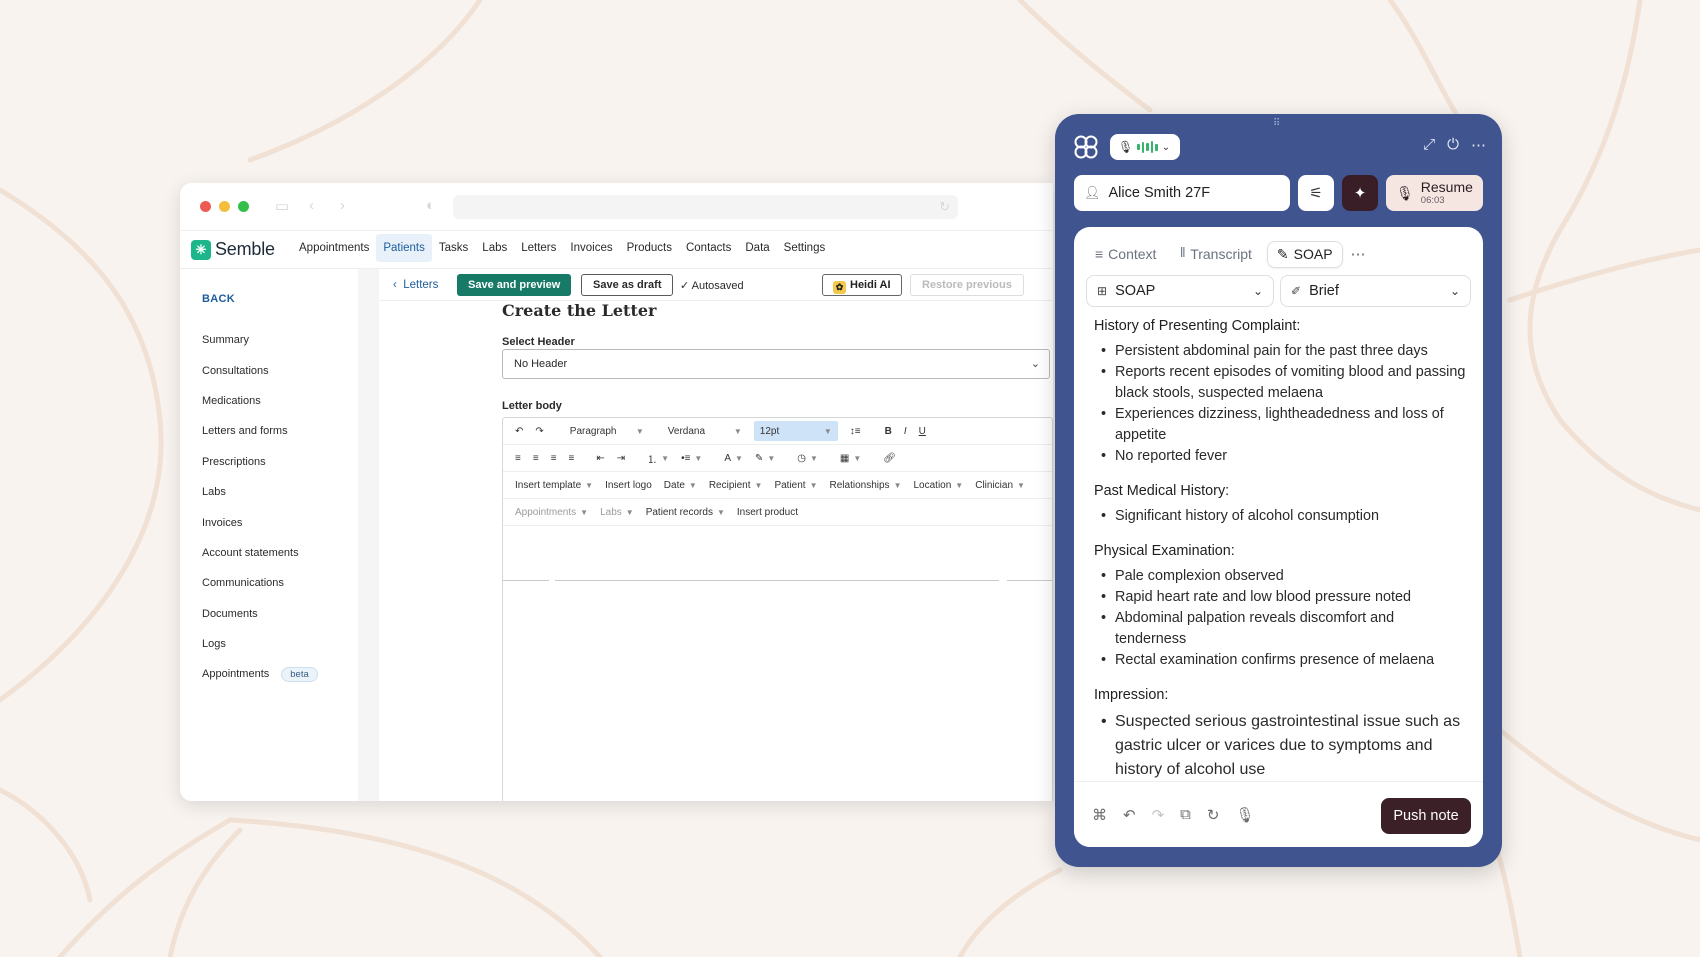 The height and width of the screenshot is (957, 1700). I want to click on sidebar-item-prescriptions: Prescriptions, so click(260, 462).